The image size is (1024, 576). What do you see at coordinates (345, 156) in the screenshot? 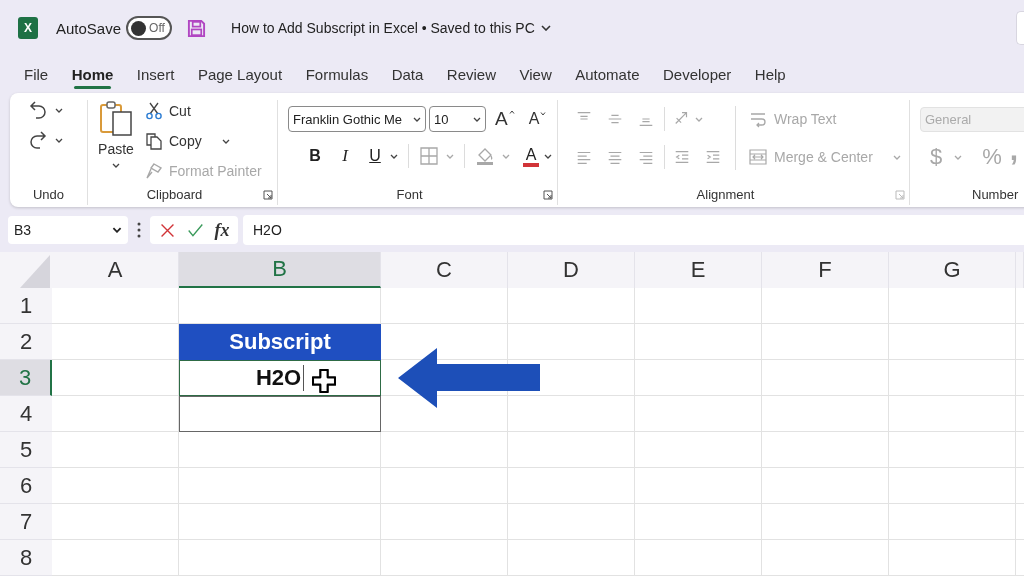
I see `italic-button: I` at bounding box center [345, 156].